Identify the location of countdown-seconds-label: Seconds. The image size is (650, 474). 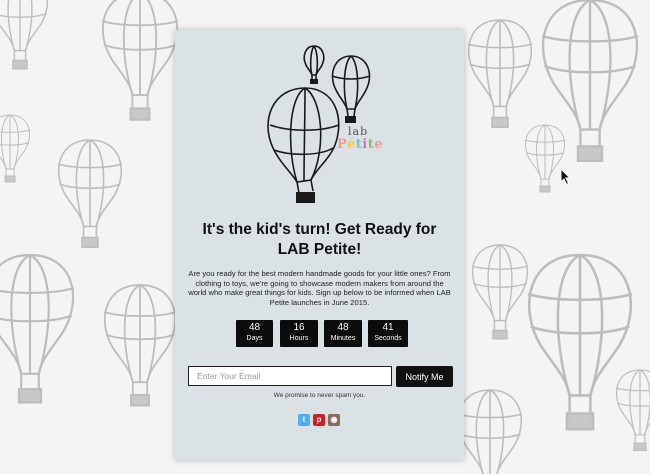
(388, 338).